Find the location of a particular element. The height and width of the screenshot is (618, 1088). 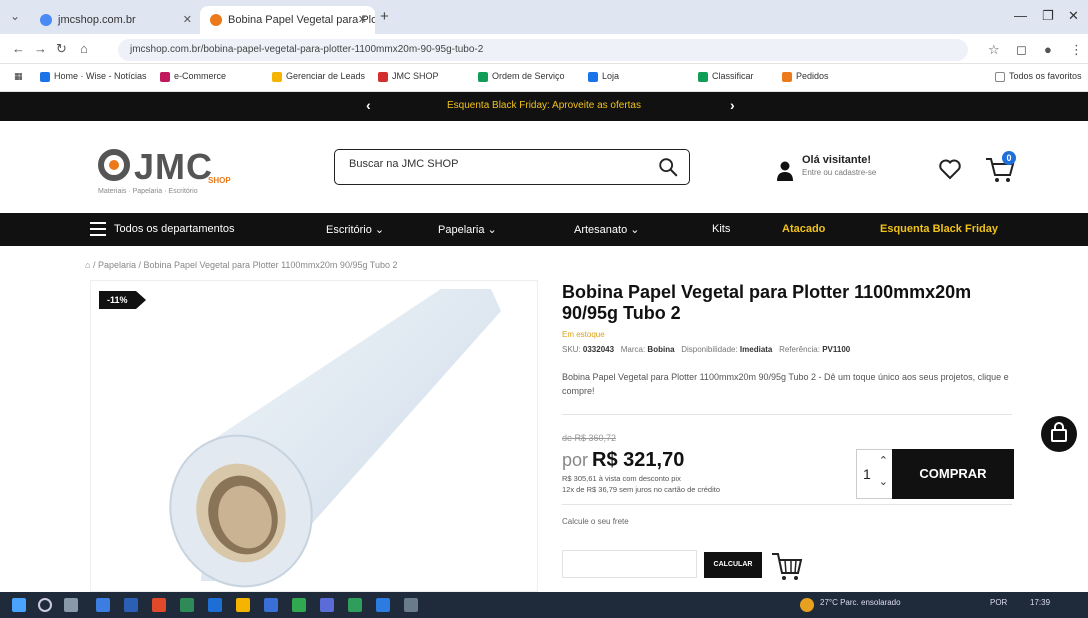

task-view-icon is located at coordinates (71, 605).